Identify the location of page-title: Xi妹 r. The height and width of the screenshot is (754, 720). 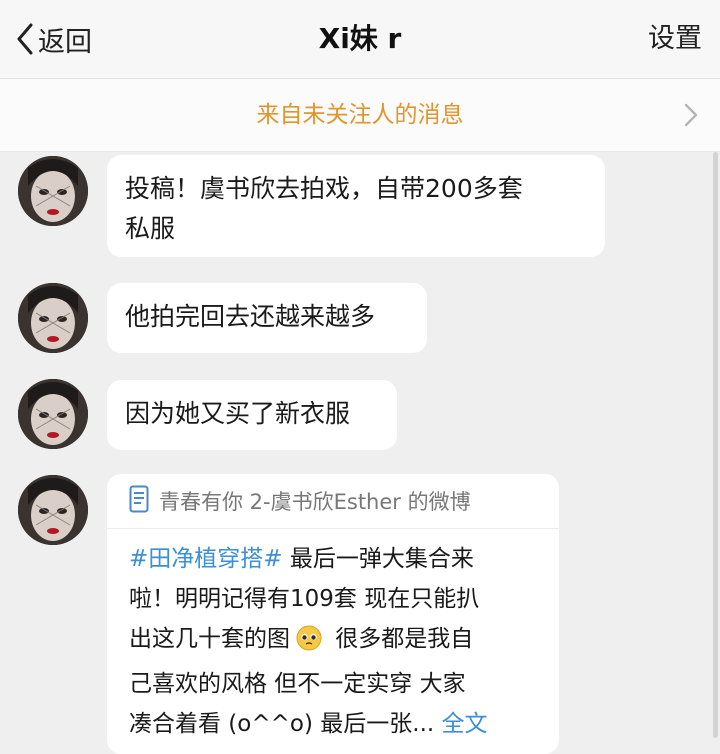
(360, 38).